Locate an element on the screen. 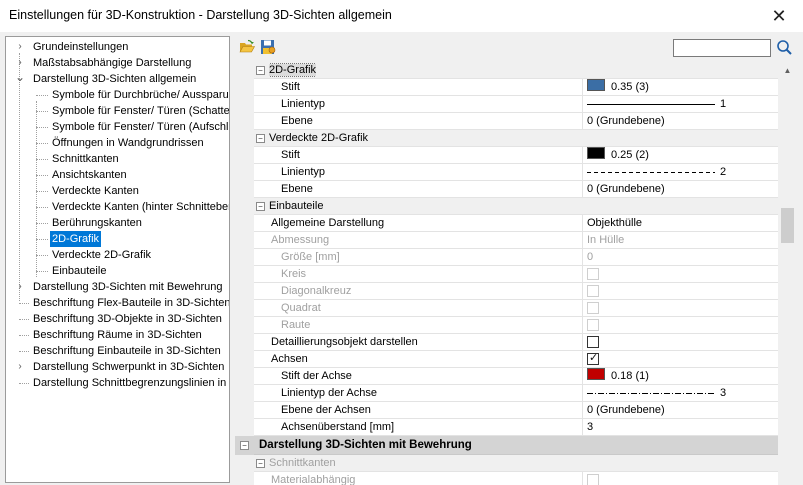 The height and width of the screenshot is (485, 803). tree-item-ansichtskanten: Ansichtskanten is located at coordinates (117, 175).